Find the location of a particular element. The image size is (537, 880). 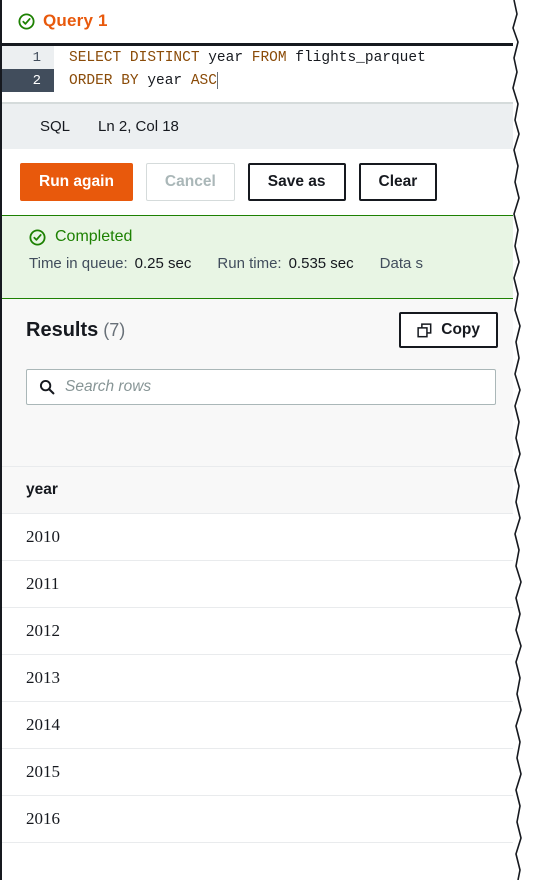

column-header-year: year is located at coordinates (257, 490).